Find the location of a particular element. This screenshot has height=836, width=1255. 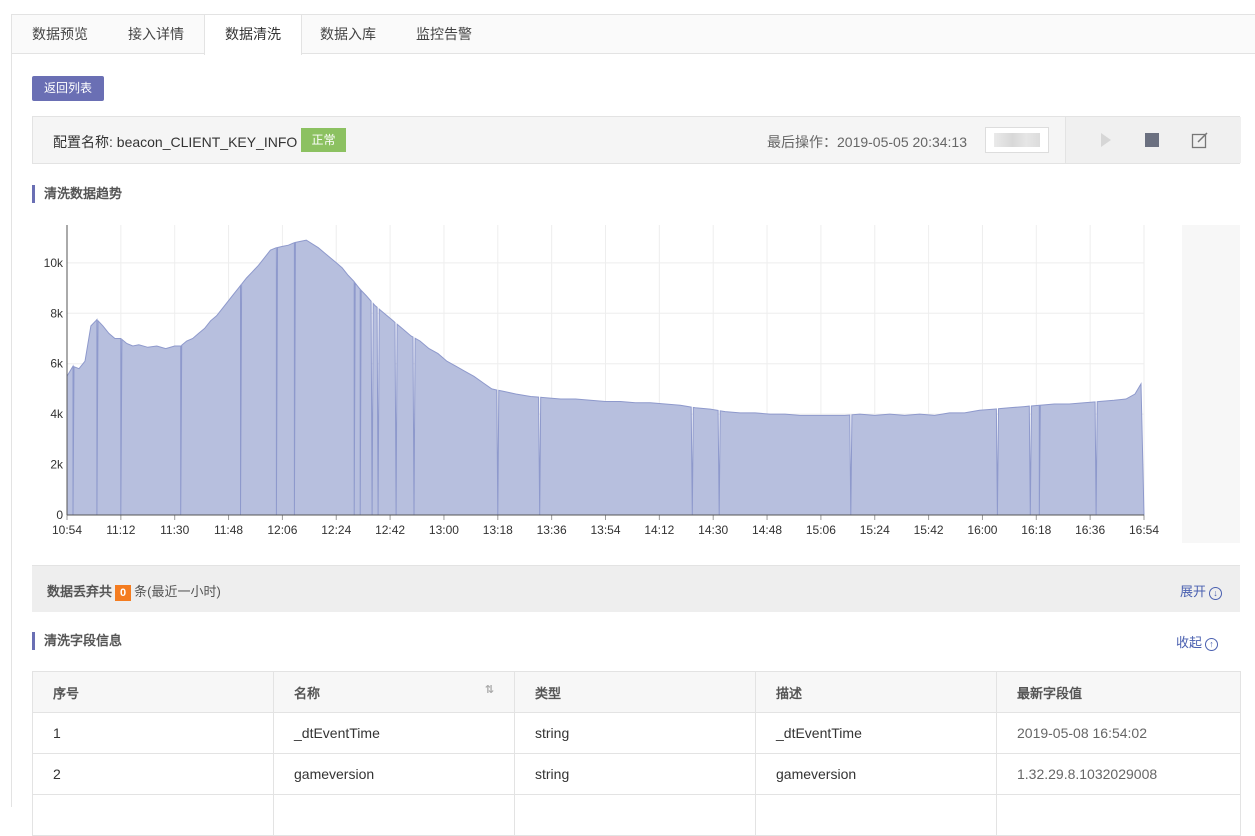

tab-bar: 数据预览 接入详情 数据清洗 数据入库 监控告警 is located at coordinates (633, 34).